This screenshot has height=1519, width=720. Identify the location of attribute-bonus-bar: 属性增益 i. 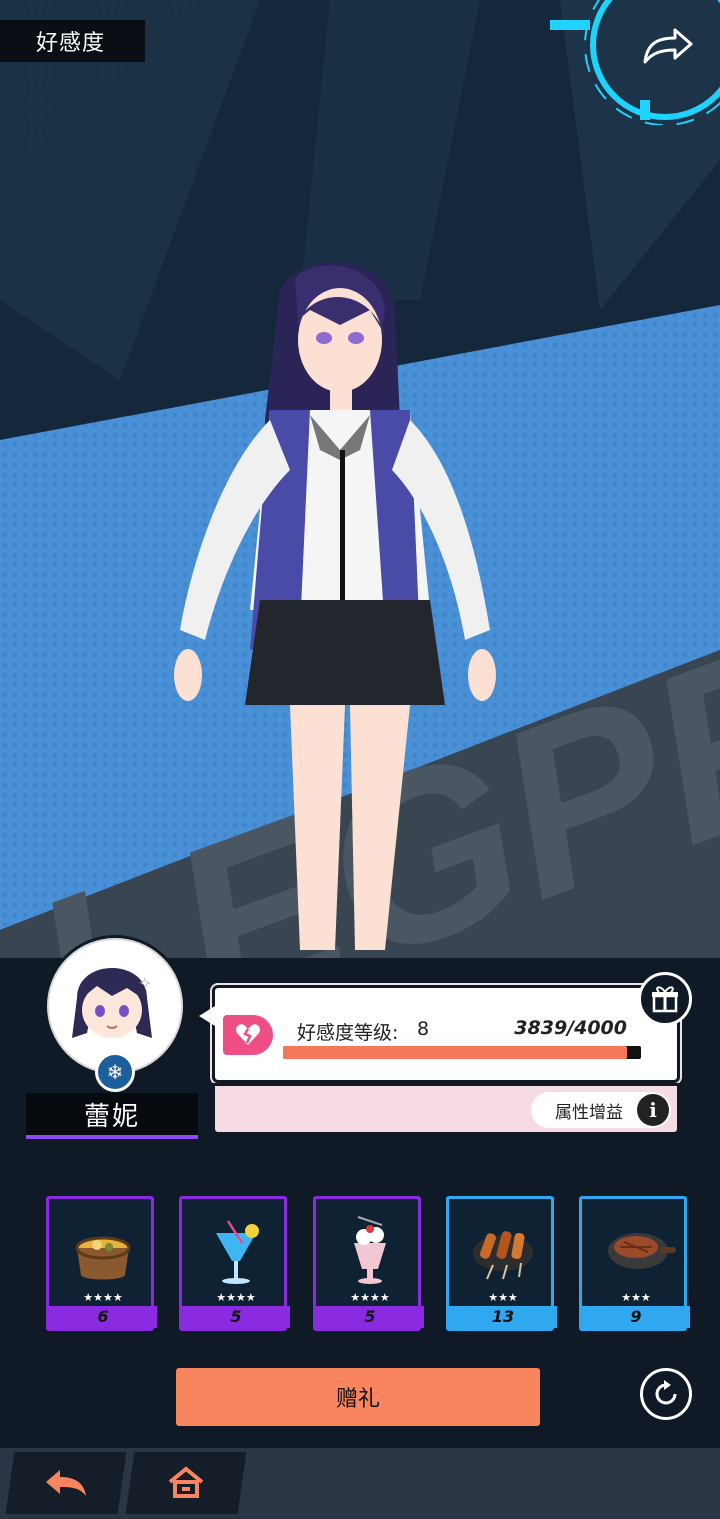
(446, 1109).